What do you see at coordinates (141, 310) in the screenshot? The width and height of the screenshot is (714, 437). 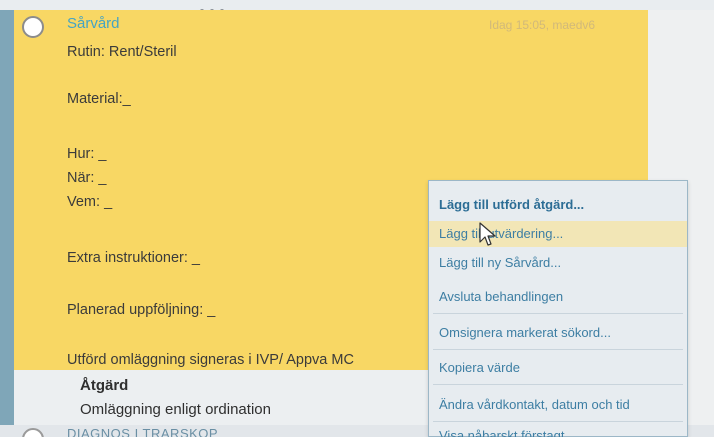 I see `planned-followup-line: Planerad uppföljning: _` at bounding box center [141, 310].